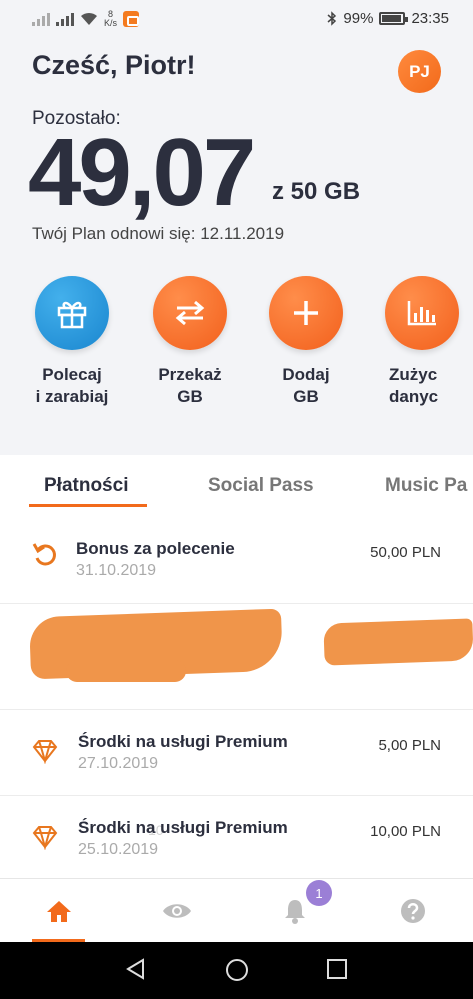 The width and height of the screenshot is (473, 999). Describe the element at coordinates (118, 763) in the screenshot. I see `transaction-date: 27.10.2019` at that location.